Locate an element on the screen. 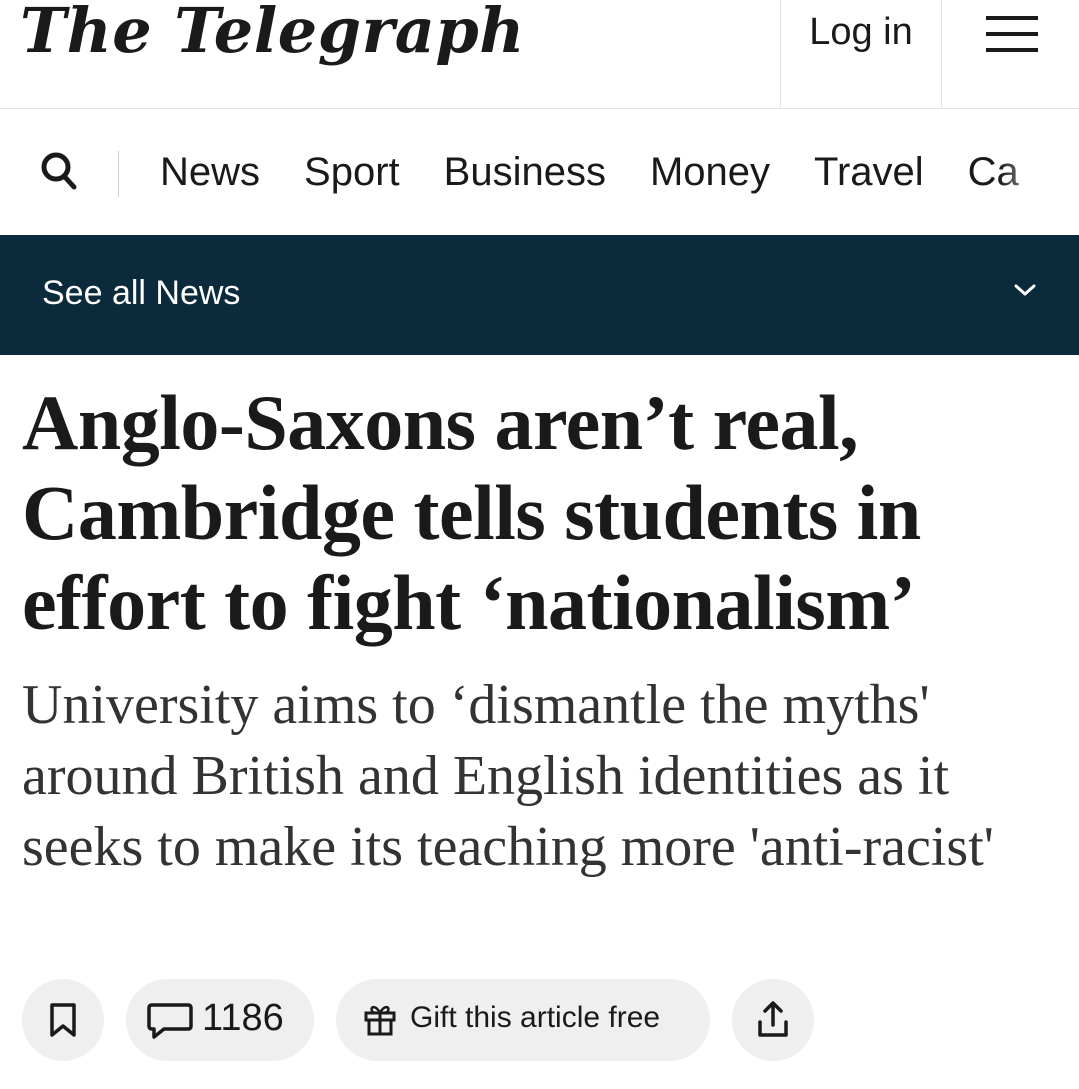  gift-article-button: Gift this article free is located at coordinates (523, 1020).